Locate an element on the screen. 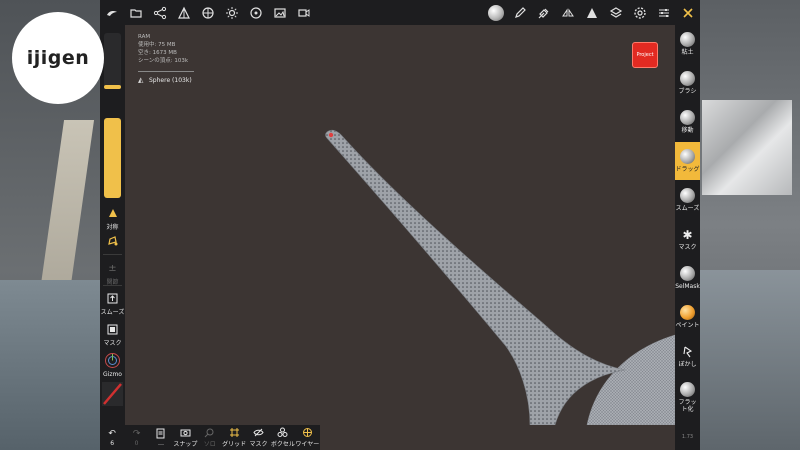 The width and height of the screenshot is (800, 450). mask-box-icon is located at coordinates (113, 329).